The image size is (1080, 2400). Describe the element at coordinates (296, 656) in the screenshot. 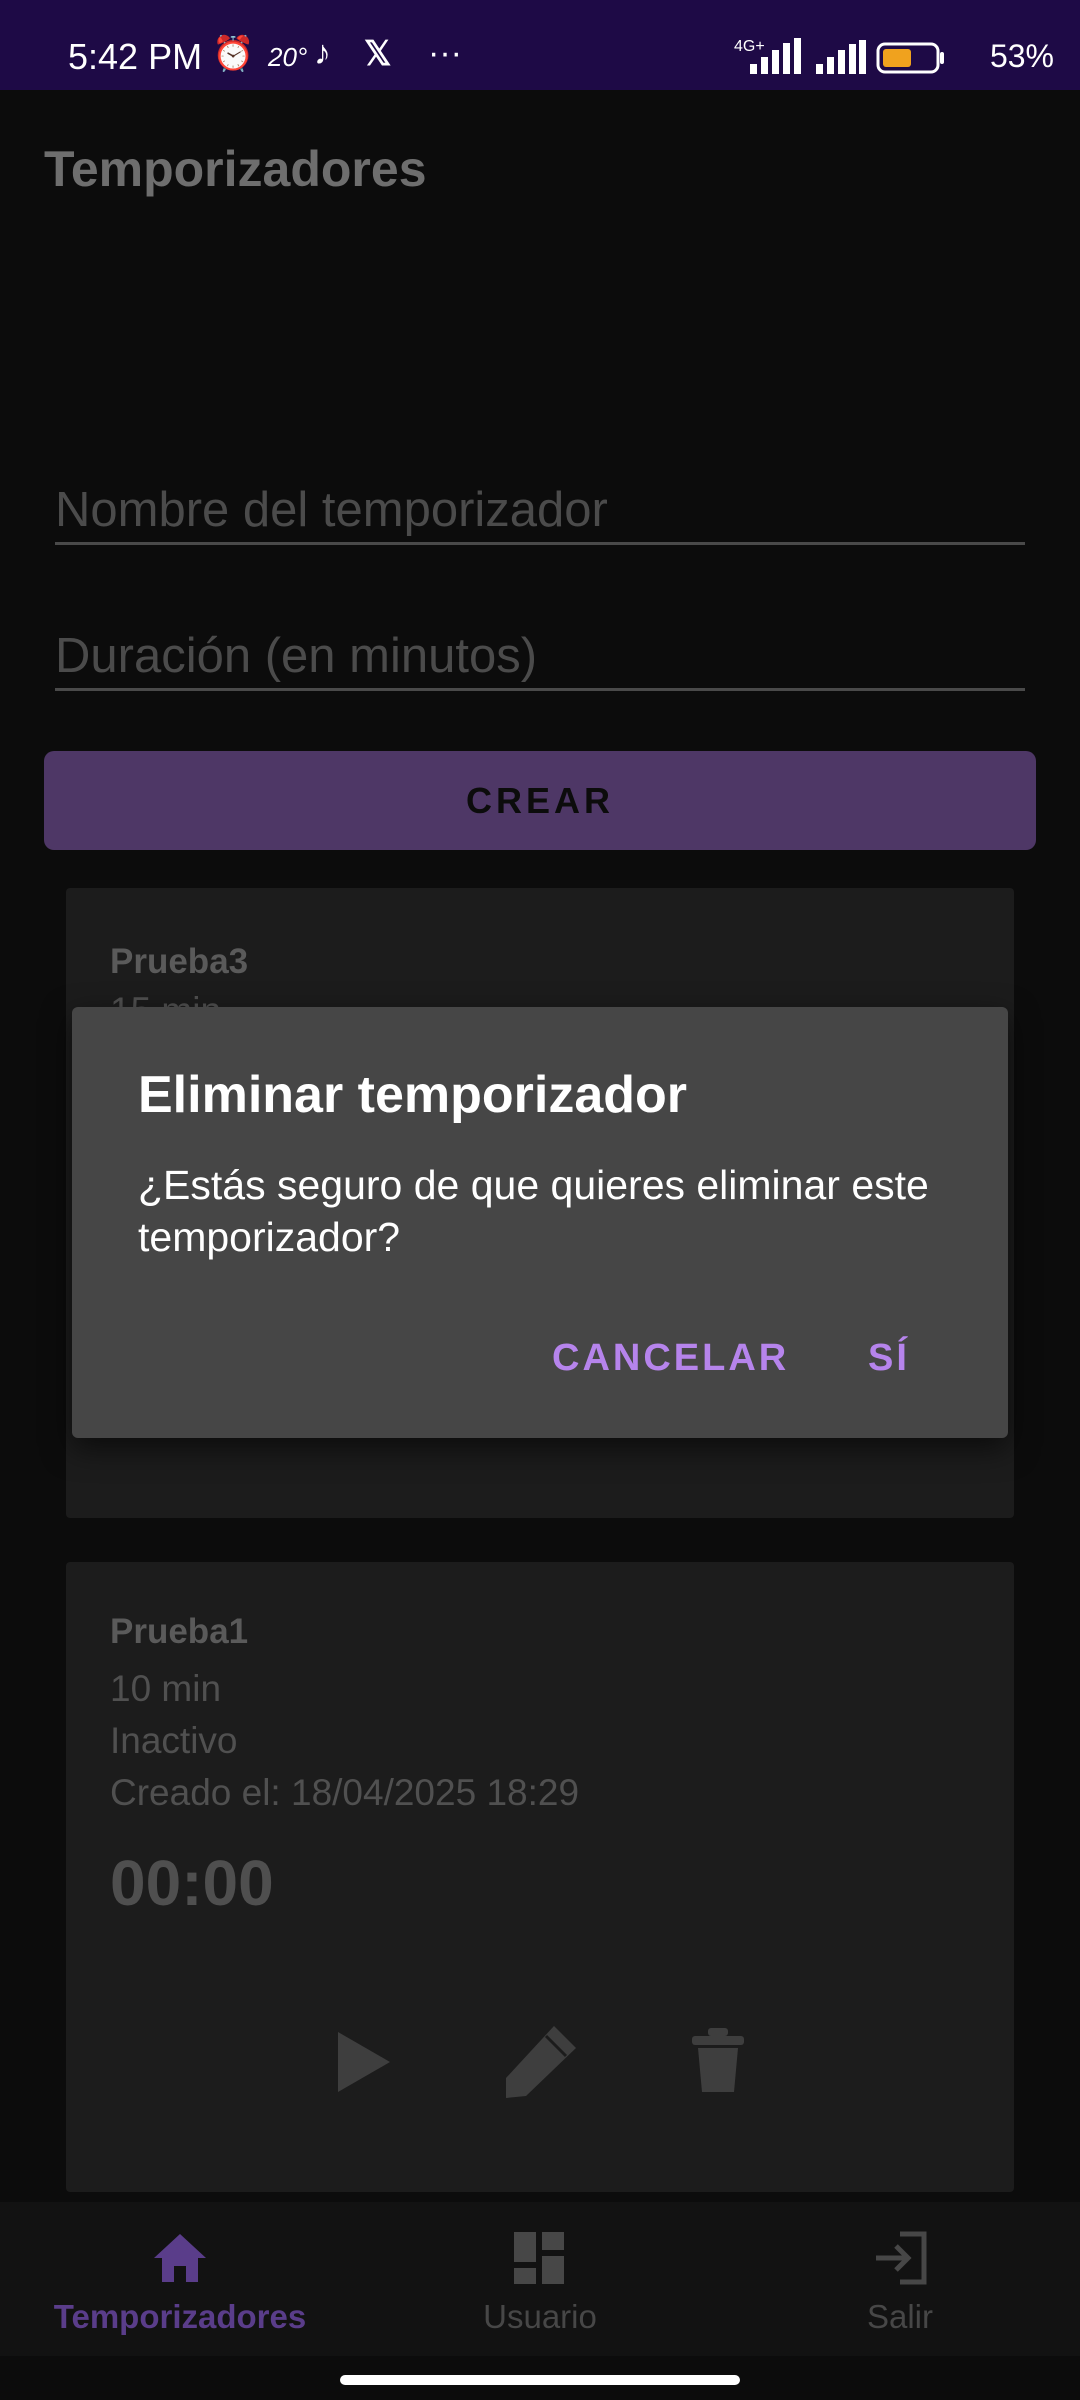

I see `duration-placeholder: Duración (en minutos)` at that location.